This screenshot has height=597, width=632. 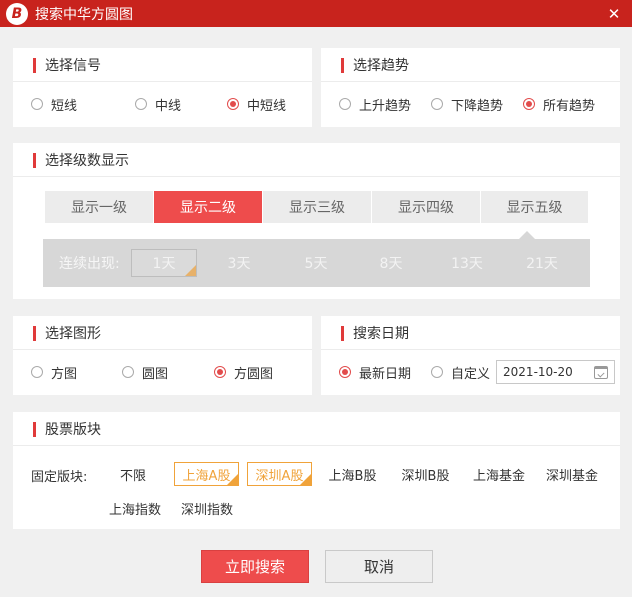 I want to click on signal-radio-medium: 中线, so click(x=158, y=104).